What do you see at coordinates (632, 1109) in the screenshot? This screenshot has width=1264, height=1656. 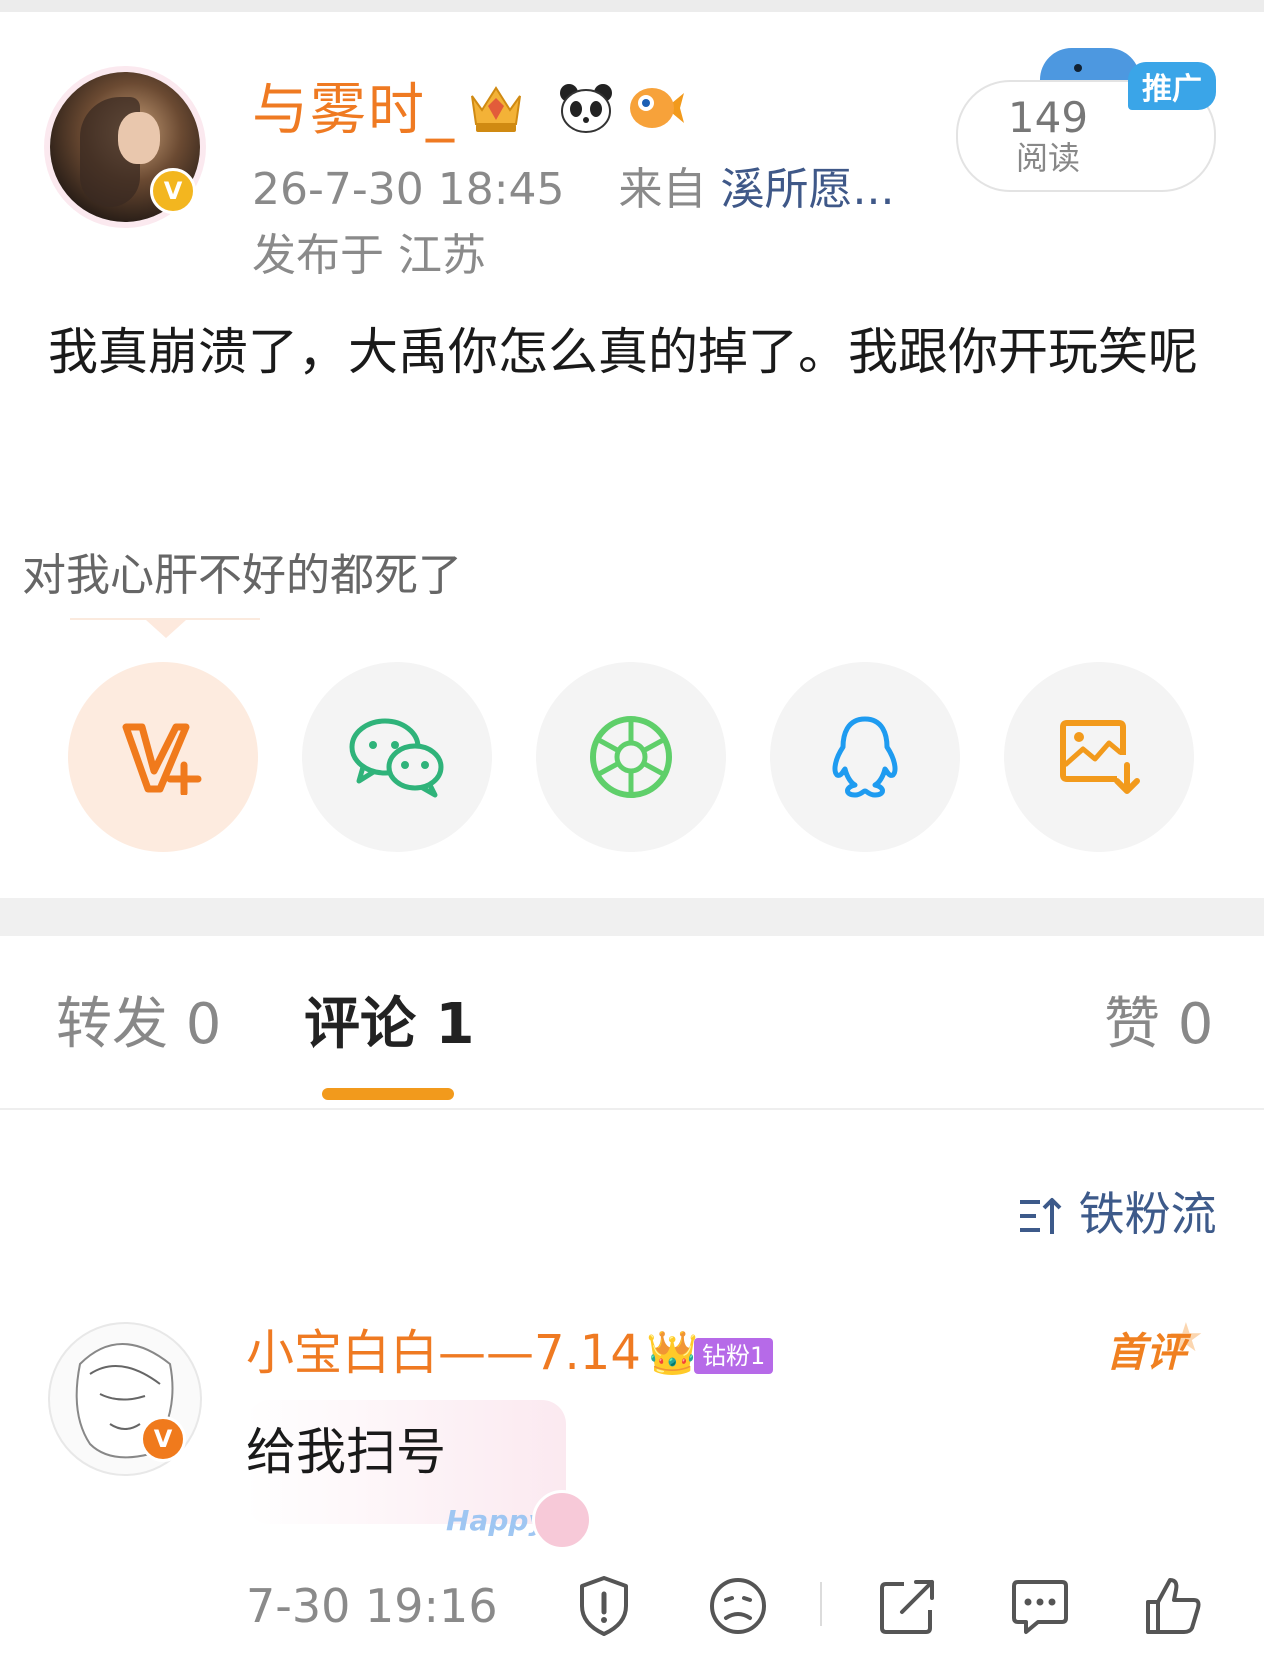 I see `tabs-divider` at bounding box center [632, 1109].